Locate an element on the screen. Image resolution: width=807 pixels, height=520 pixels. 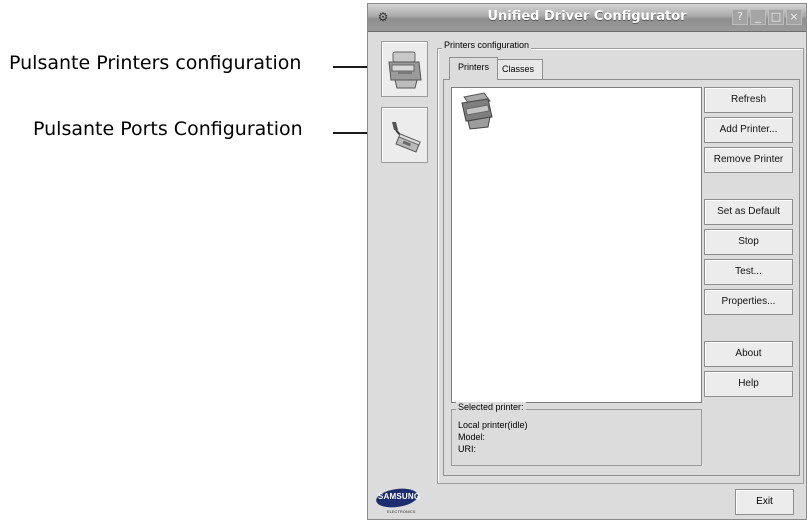
selected-printer-model: Model: is located at coordinates (472, 437).